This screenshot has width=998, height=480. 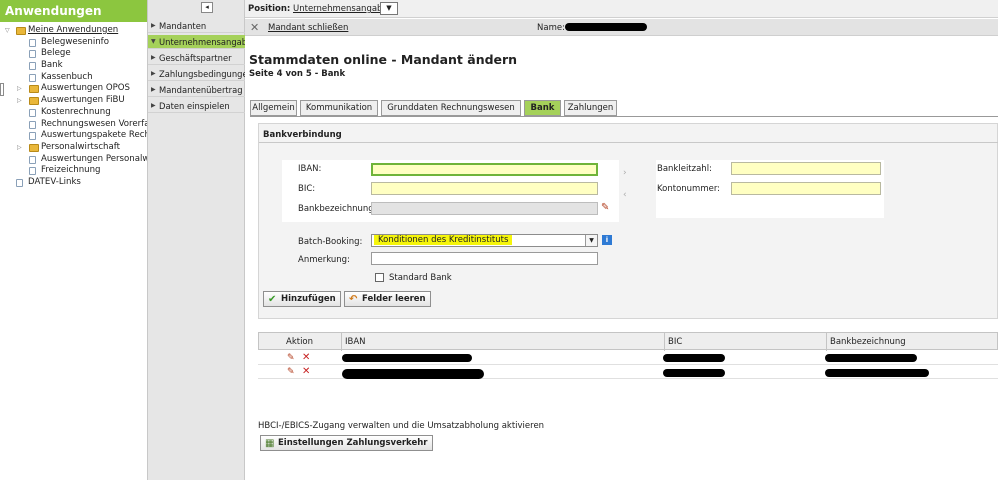 I want to click on nav-item: ▶ Daten einspielen, so click(x=196, y=106).